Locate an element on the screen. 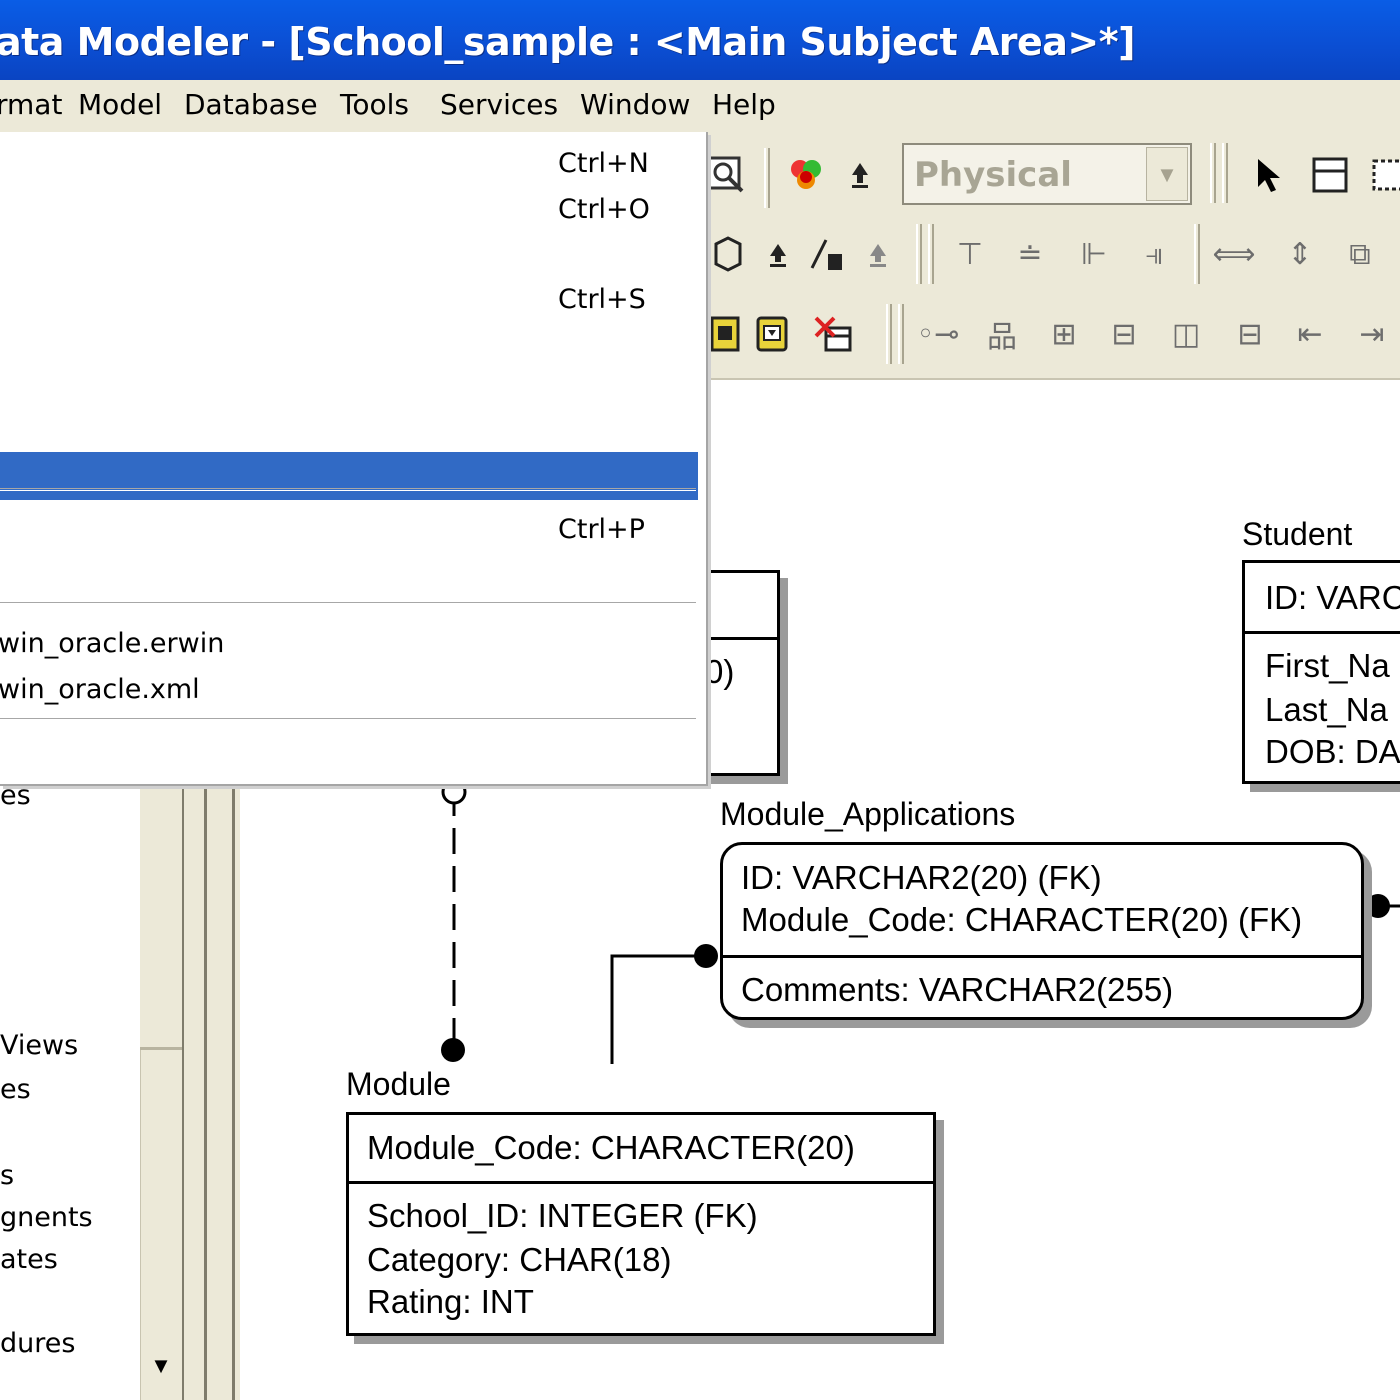  key-attribute: Module_Code: CHARACTER(20) (FK) is located at coordinates (1022, 919).